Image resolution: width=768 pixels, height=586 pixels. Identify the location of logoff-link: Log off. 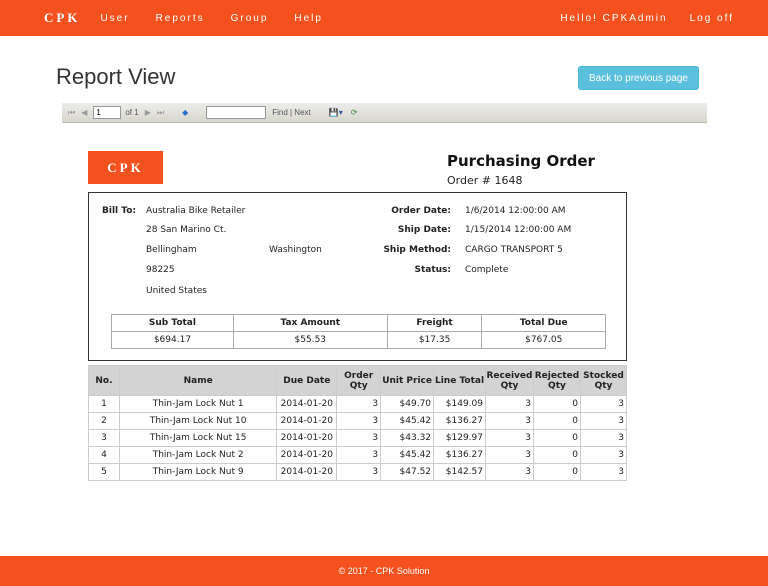
(712, 18).